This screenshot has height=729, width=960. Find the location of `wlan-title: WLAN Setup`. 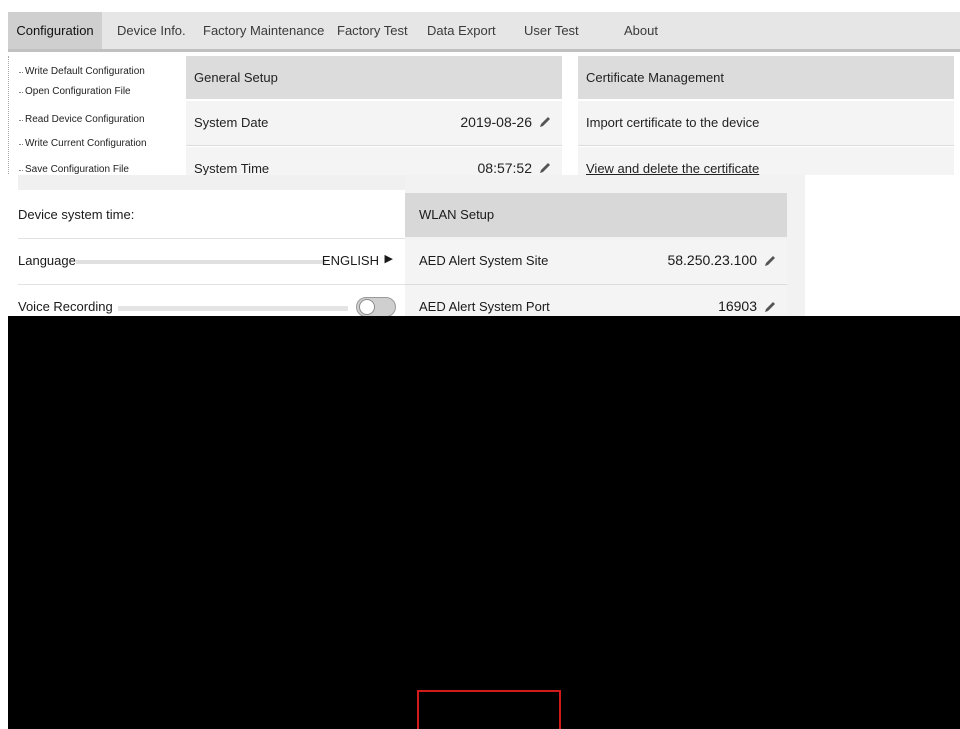

wlan-title: WLAN Setup is located at coordinates (457, 214).